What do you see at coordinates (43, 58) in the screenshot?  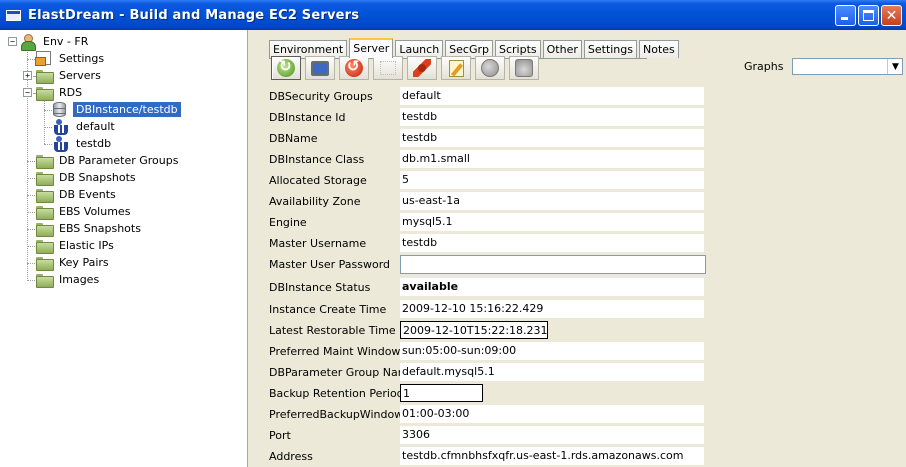 I see `settings-icon` at bounding box center [43, 58].